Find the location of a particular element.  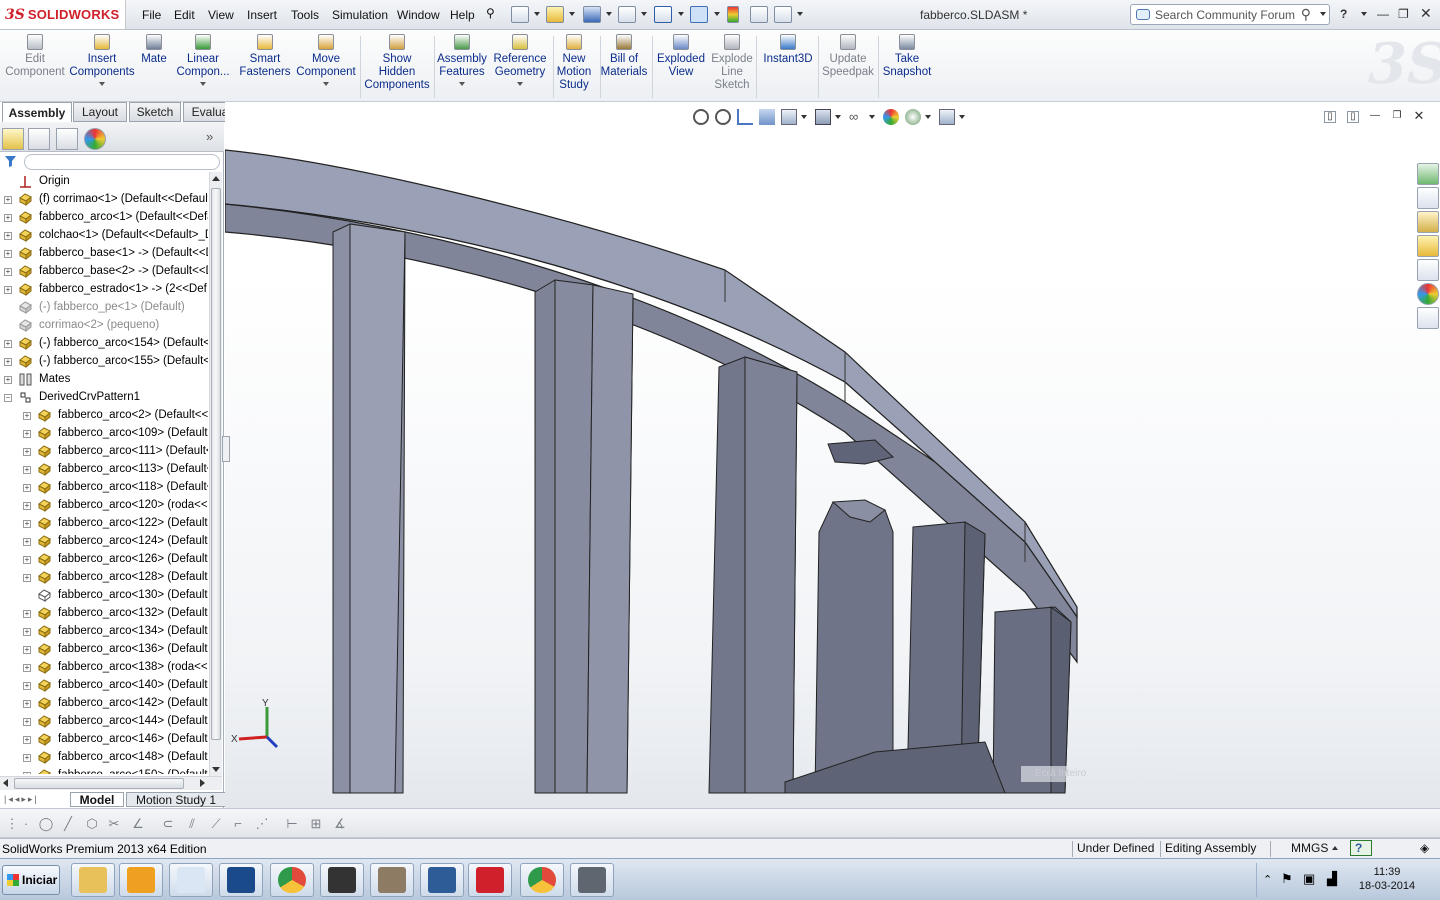

select-dropdown-icon is located at coordinates (717, 14).